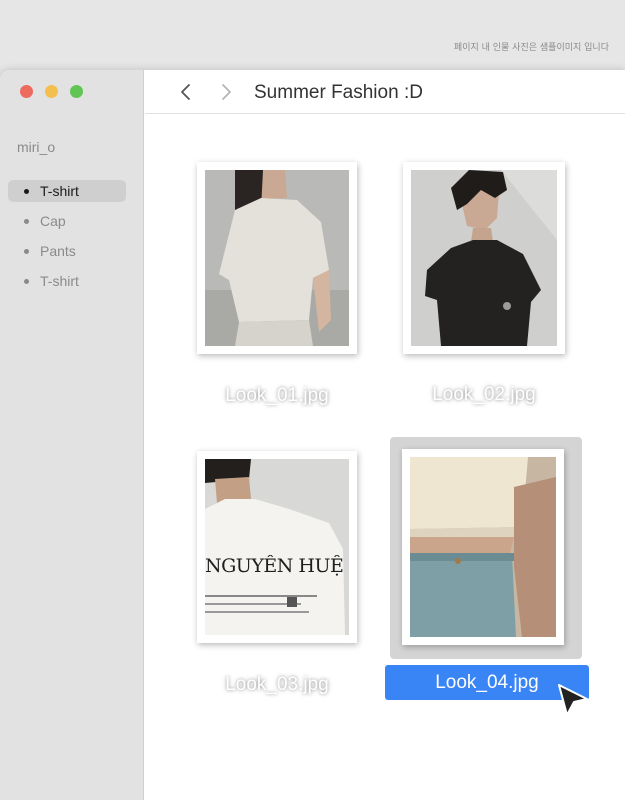 Image resolution: width=625 pixels, height=800 pixels. I want to click on window-controls, so click(51, 91).